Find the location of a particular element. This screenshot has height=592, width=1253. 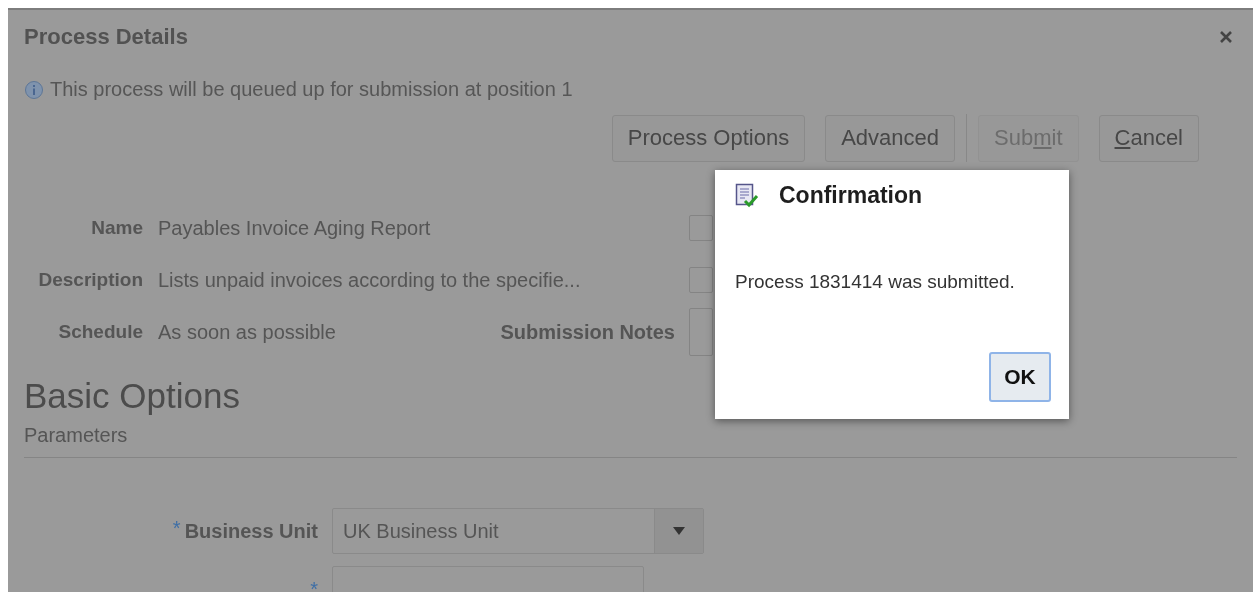

ok-button: OK is located at coordinates (1020, 377).